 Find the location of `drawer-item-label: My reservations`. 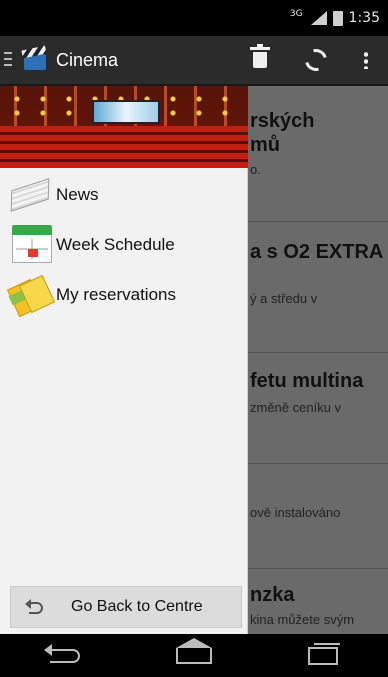

drawer-item-label: My reservations is located at coordinates (116, 294).